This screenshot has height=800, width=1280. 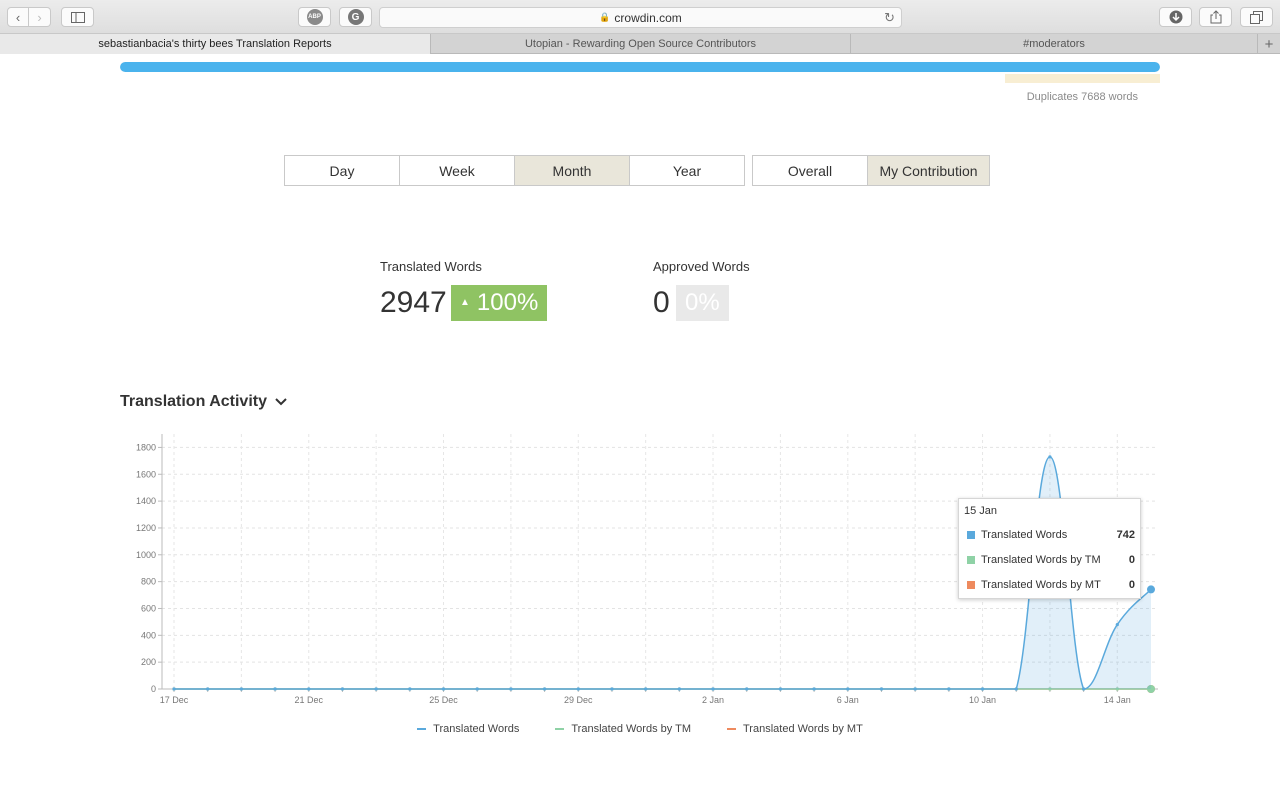 What do you see at coordinates (1082, 97) in the screenshot?
I see `duplicates-label: Duplicates 7688 words` at bounding box center [1082, 97].